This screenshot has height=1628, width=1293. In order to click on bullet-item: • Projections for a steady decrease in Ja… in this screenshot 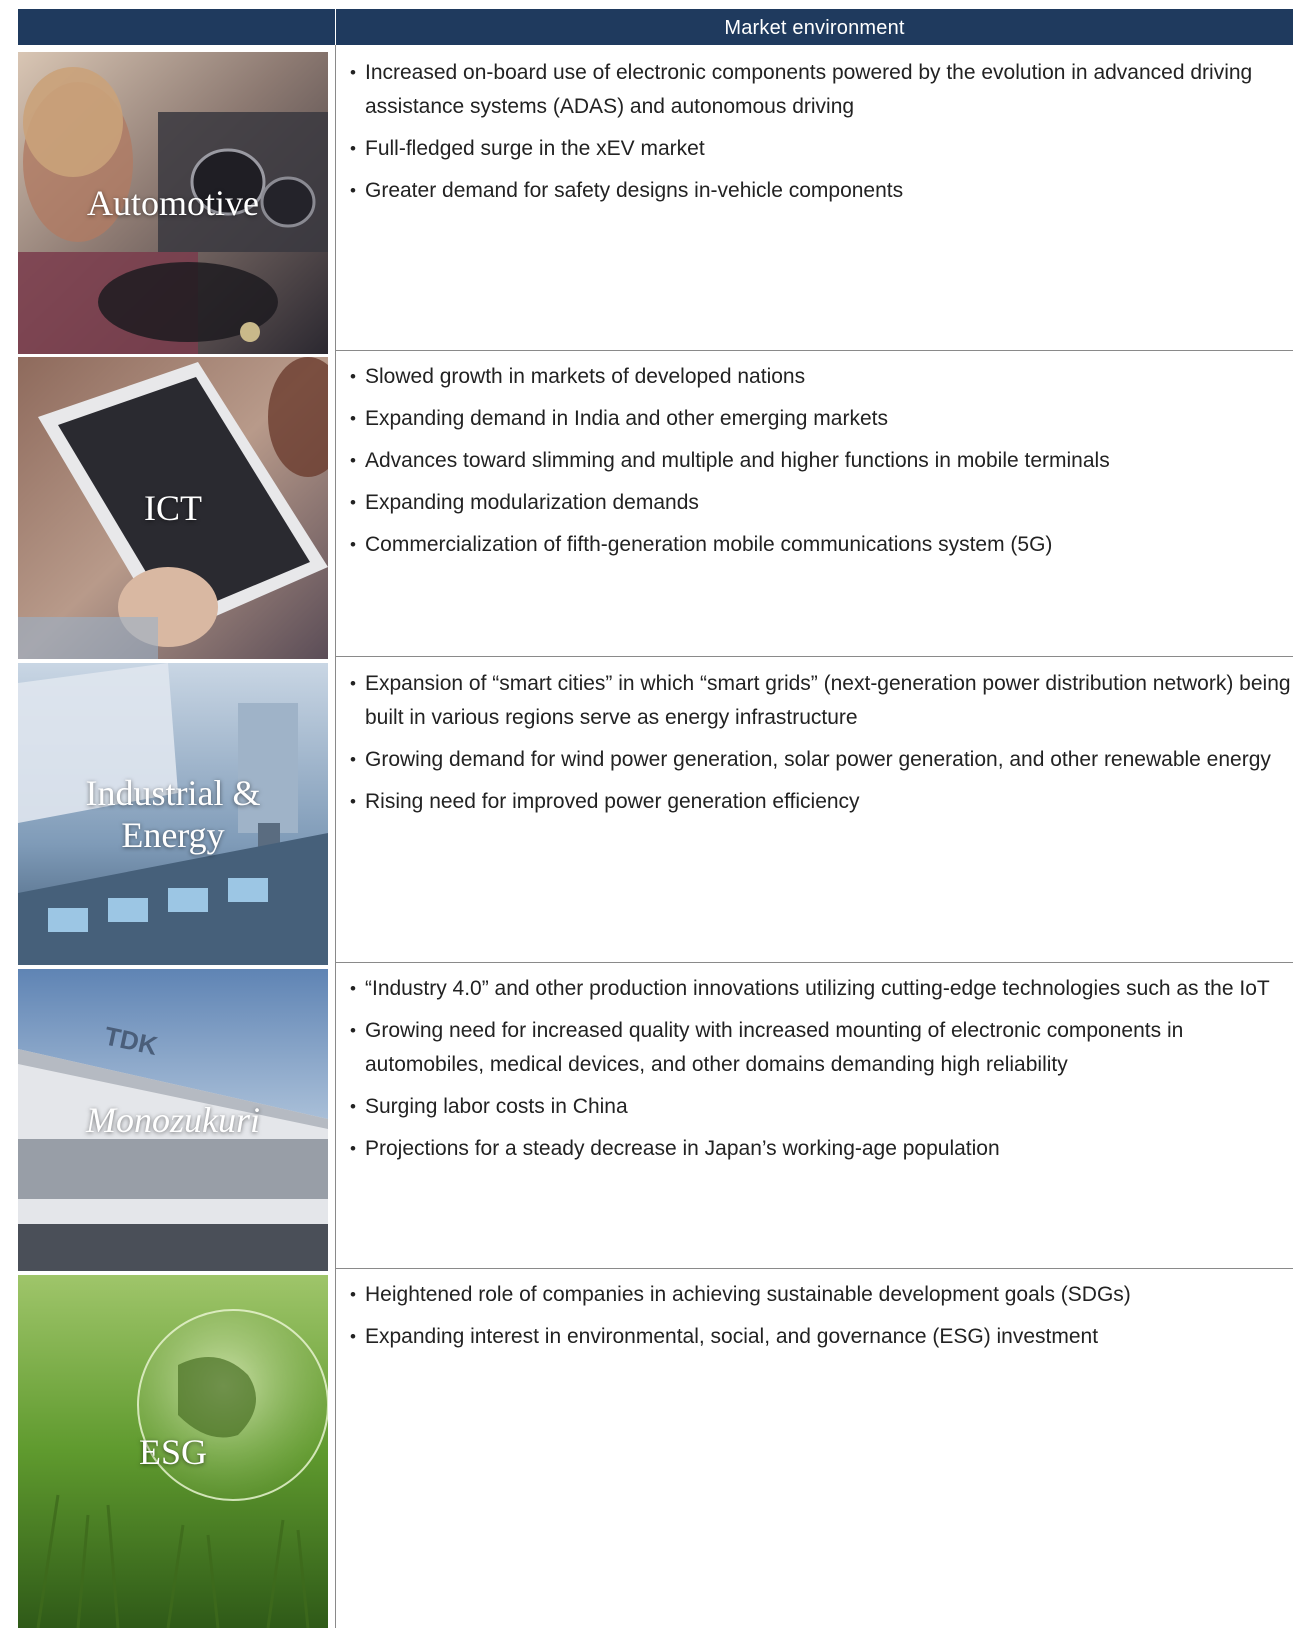, I will do `click(821, 1149)`.